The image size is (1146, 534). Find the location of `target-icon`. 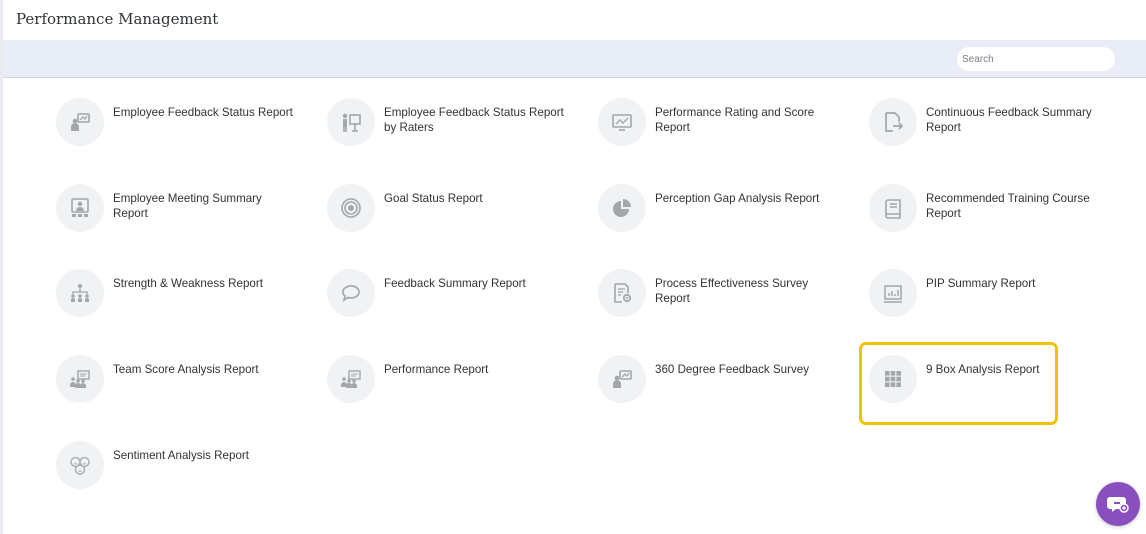

target-icon is located at coordinates (351, 207).